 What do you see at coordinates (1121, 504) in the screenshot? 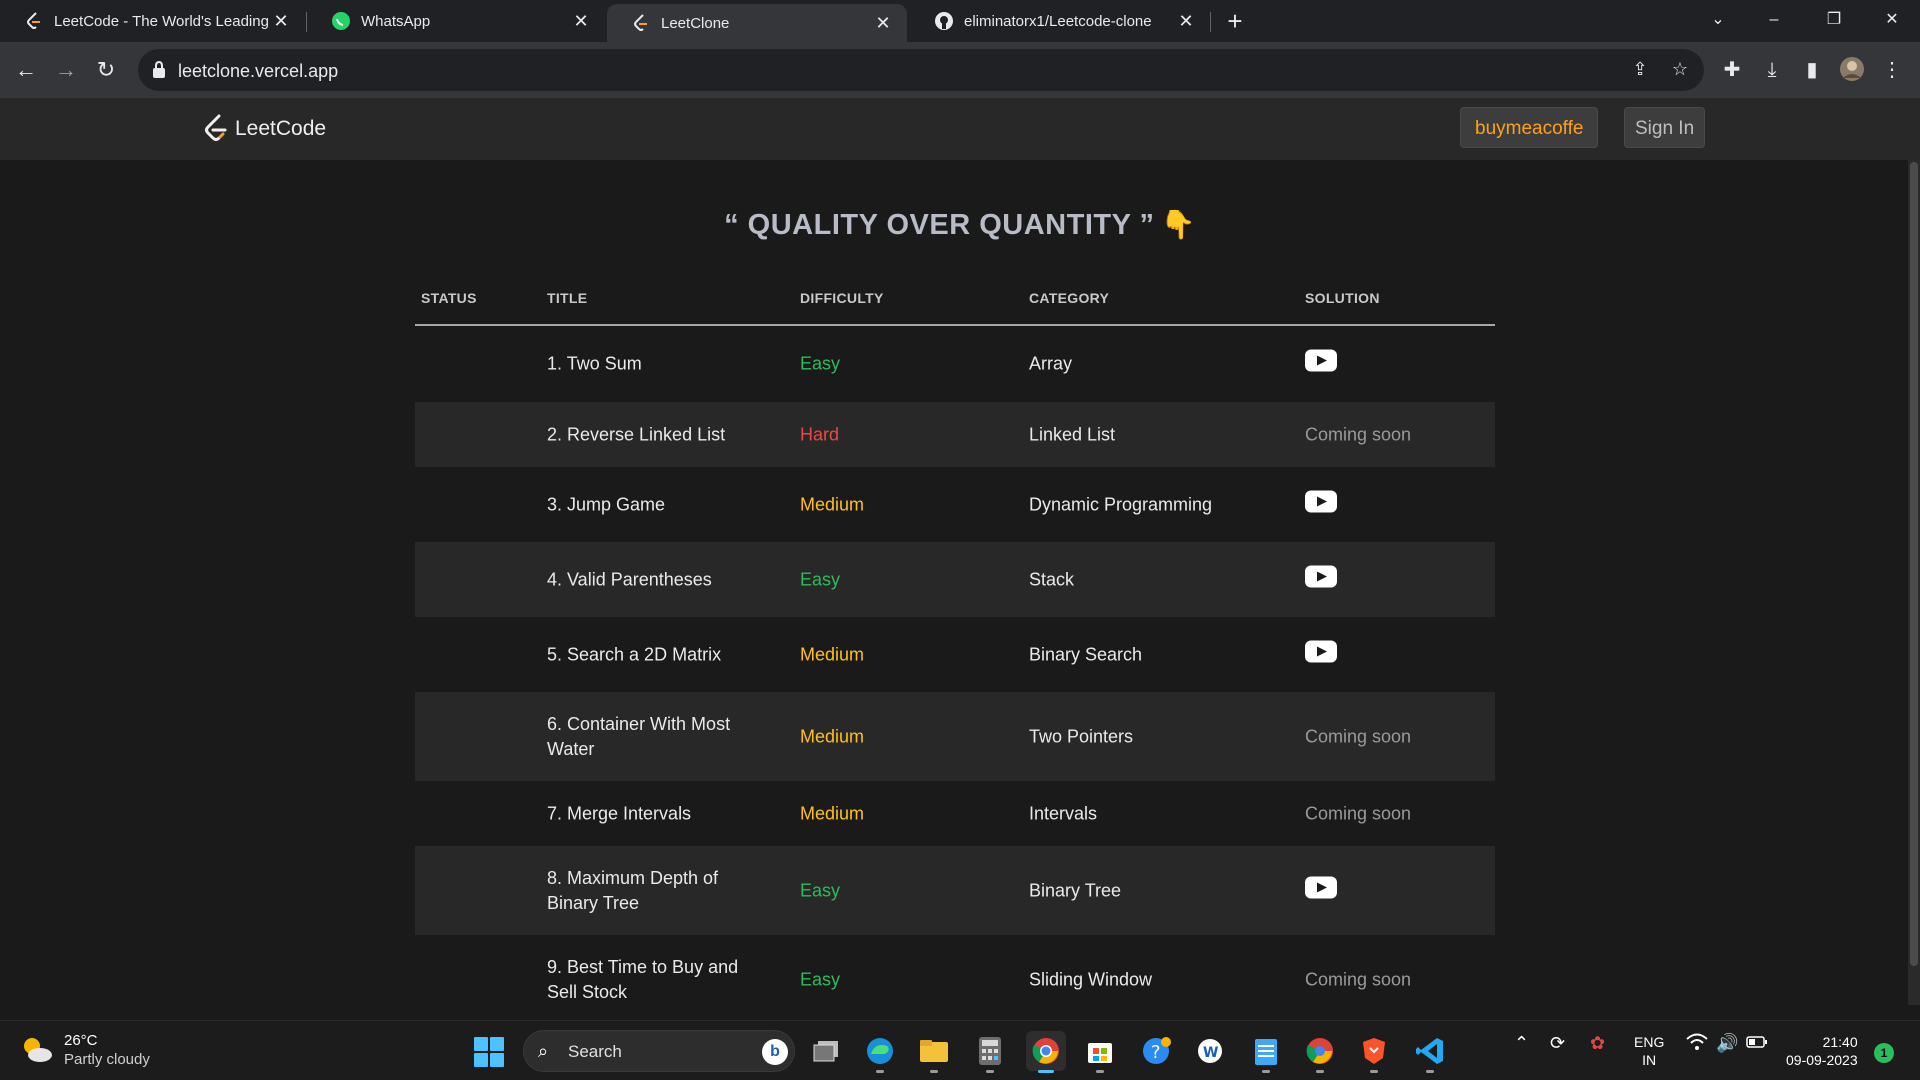
I see `category-label: Dynamic Programming` at bounding box center [1121, 504].